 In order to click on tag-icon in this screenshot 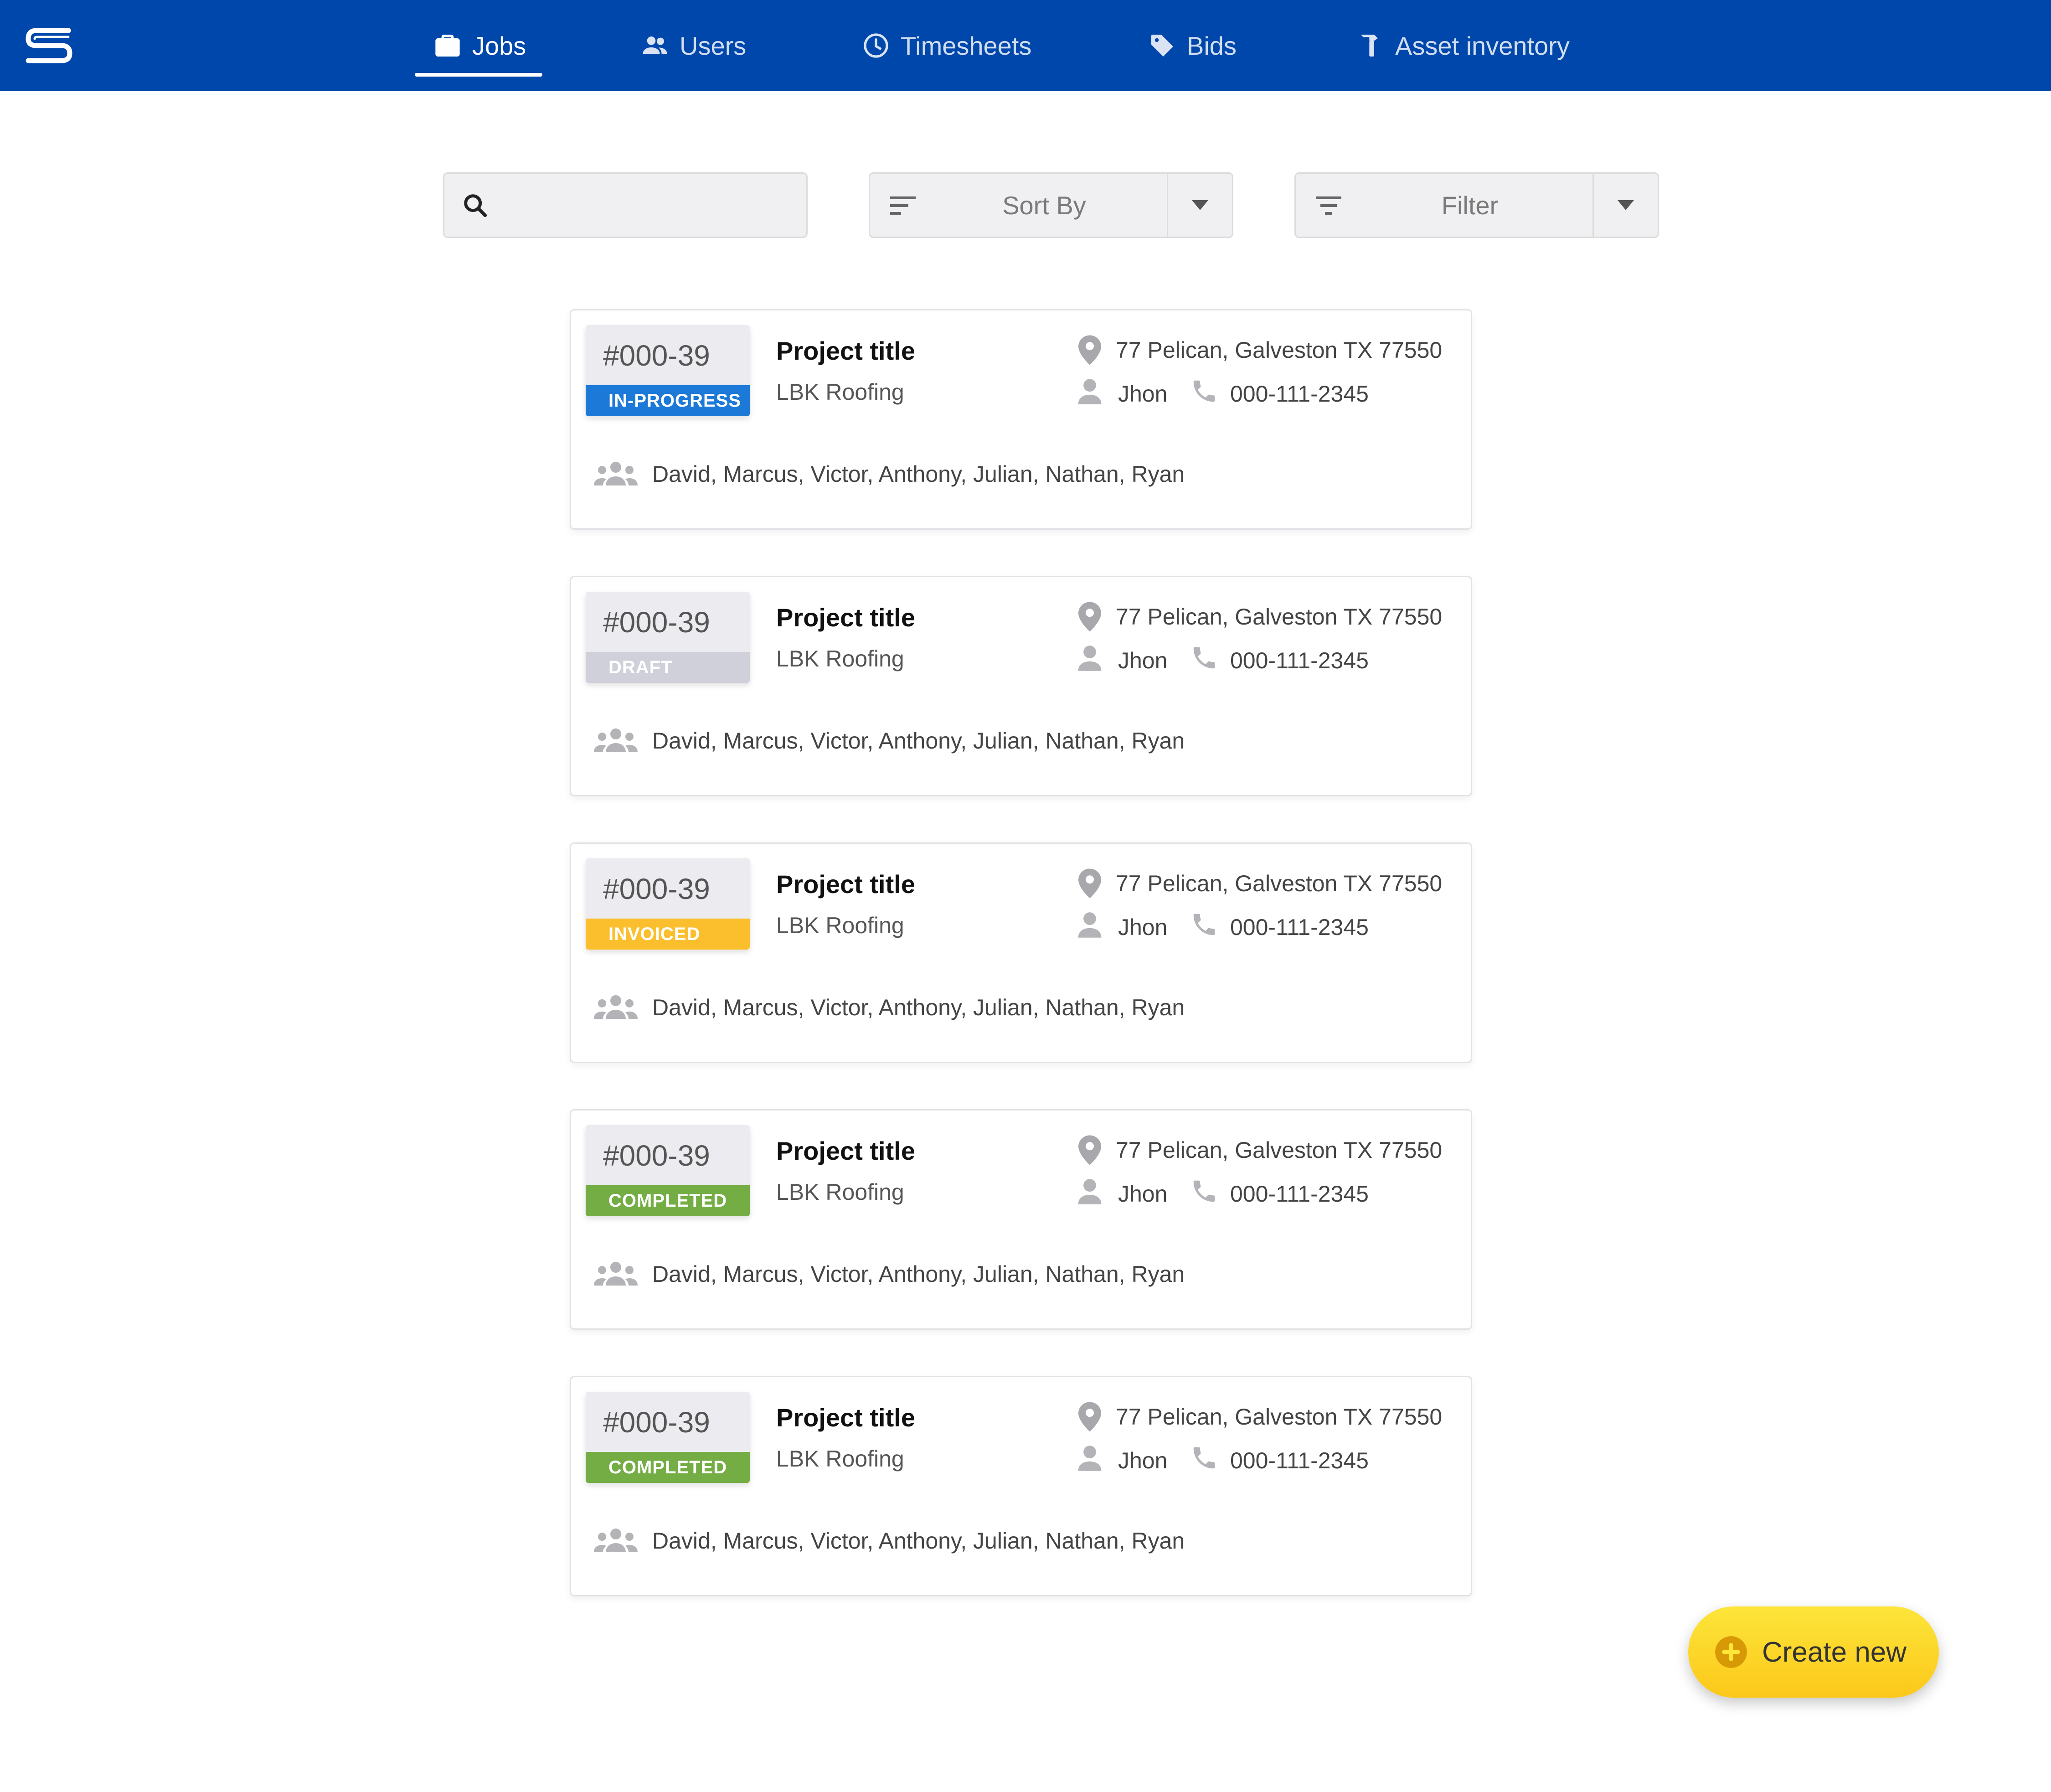, I will do `click(1162, 46)`.